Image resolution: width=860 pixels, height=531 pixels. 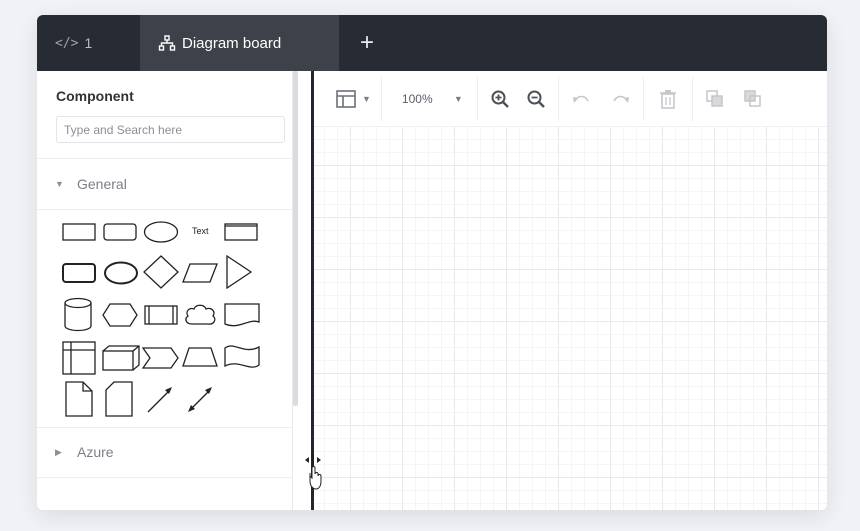 I want to click on delete-icon, so click(x=668, y=99).